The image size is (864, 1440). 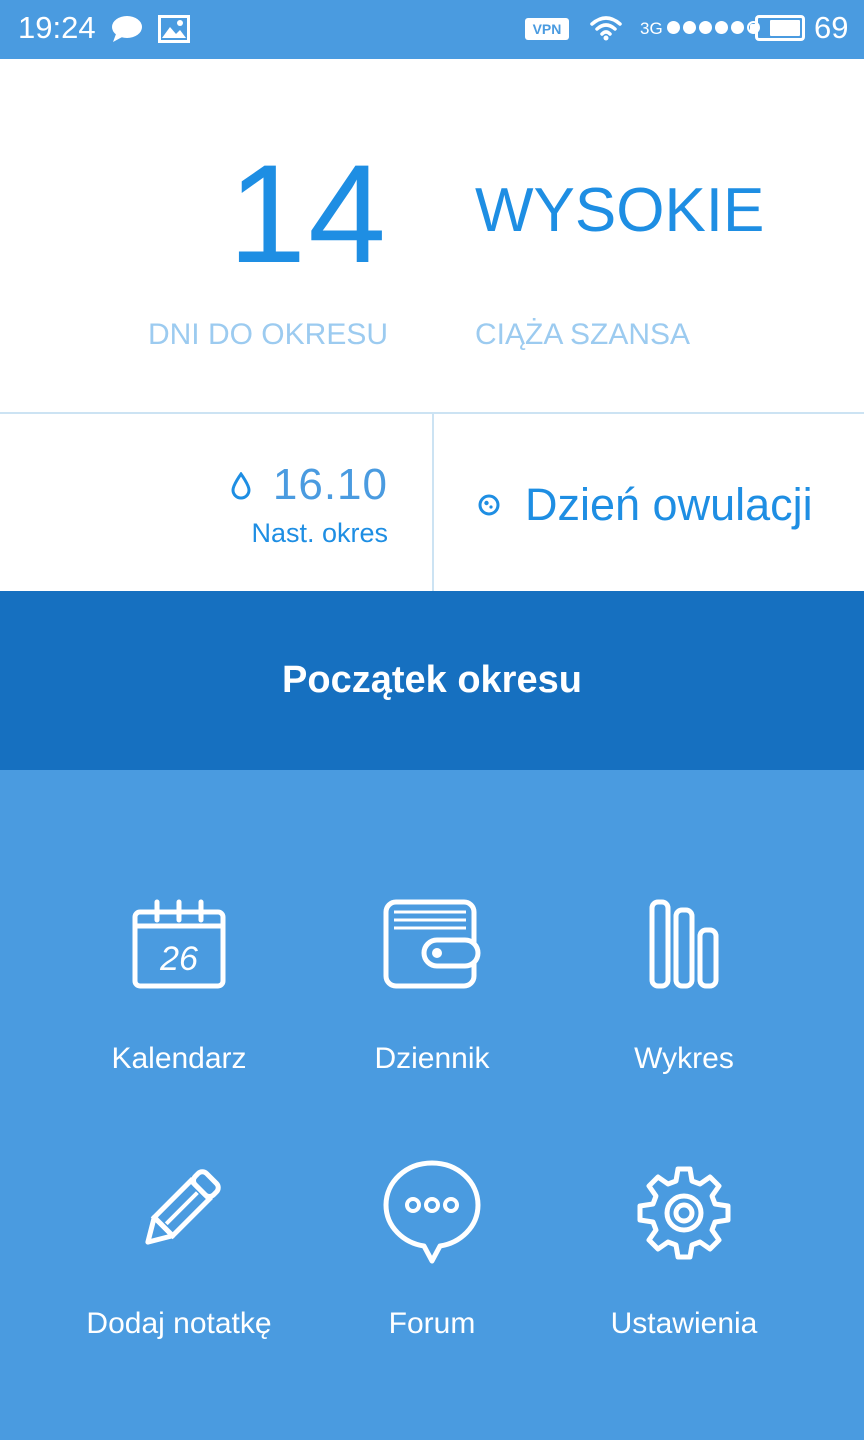 What do you see at coordinates (432, 944) in the screenshot?
I see `diary-icon` at bounding box center [432, 944].